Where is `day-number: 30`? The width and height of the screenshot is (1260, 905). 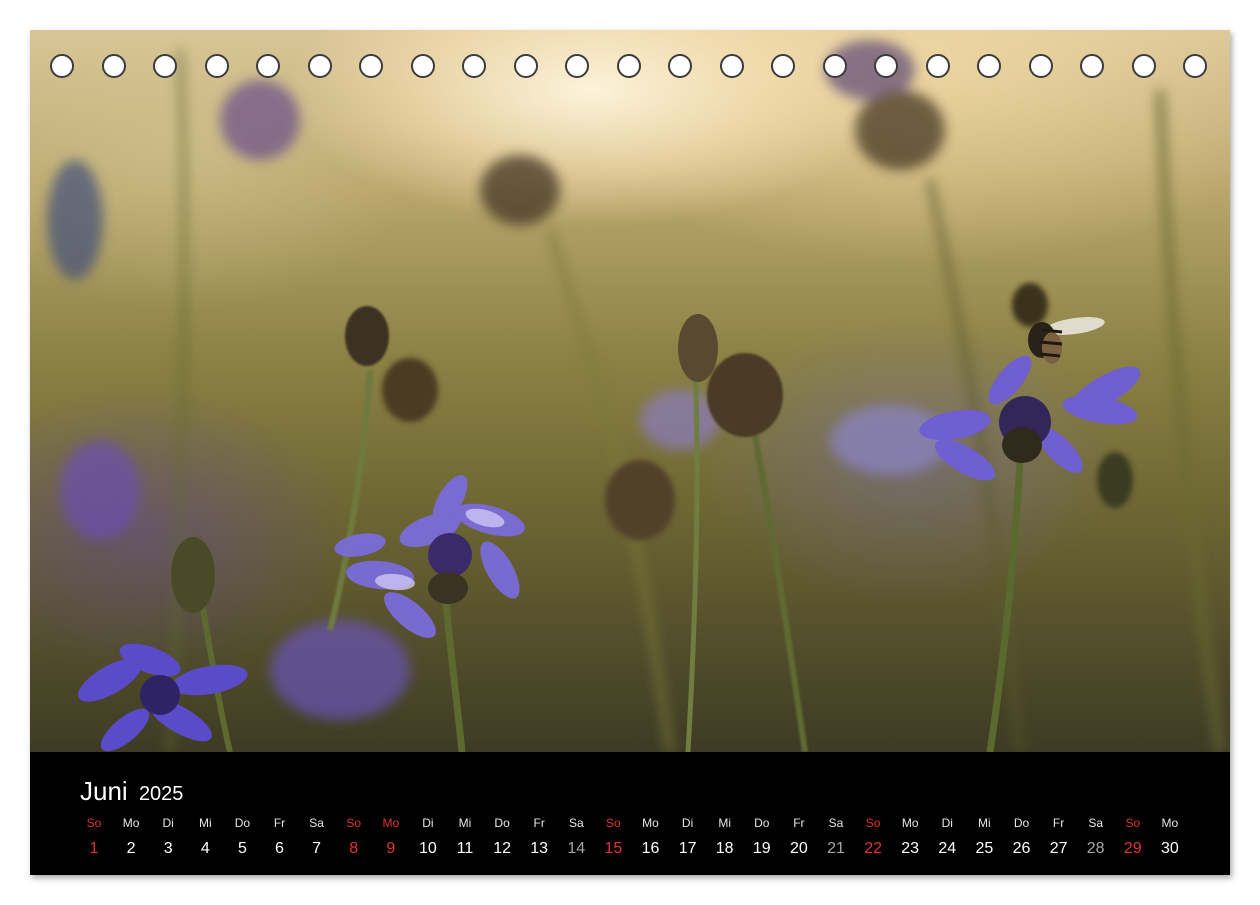 day-number: 30 is located at coordinates (1169, 848).